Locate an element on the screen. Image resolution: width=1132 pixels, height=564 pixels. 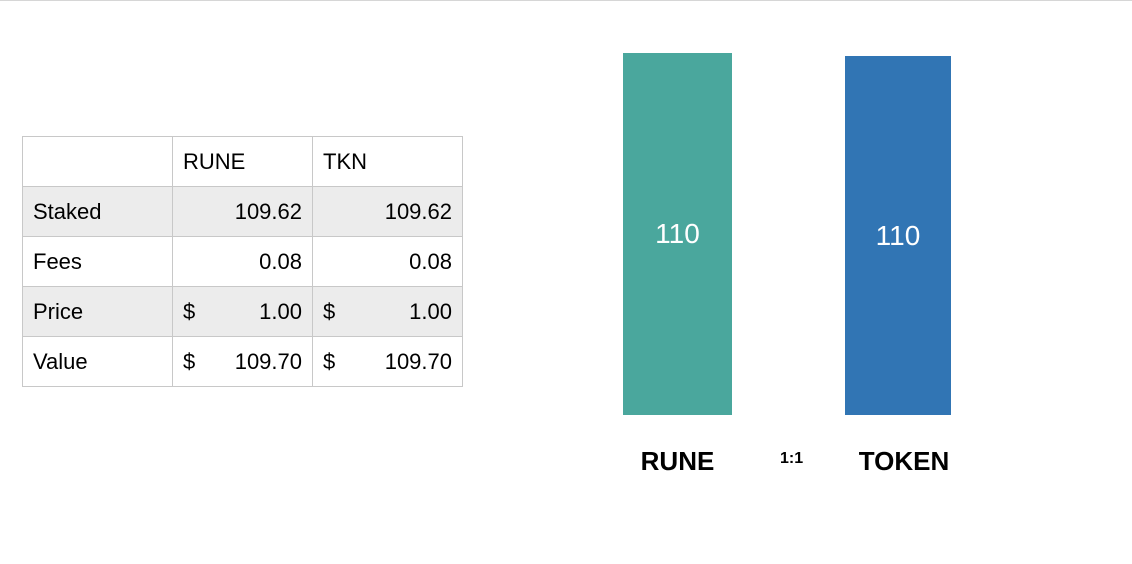
table-header-row: RUNE TKN is located at coordinates (242, 161).